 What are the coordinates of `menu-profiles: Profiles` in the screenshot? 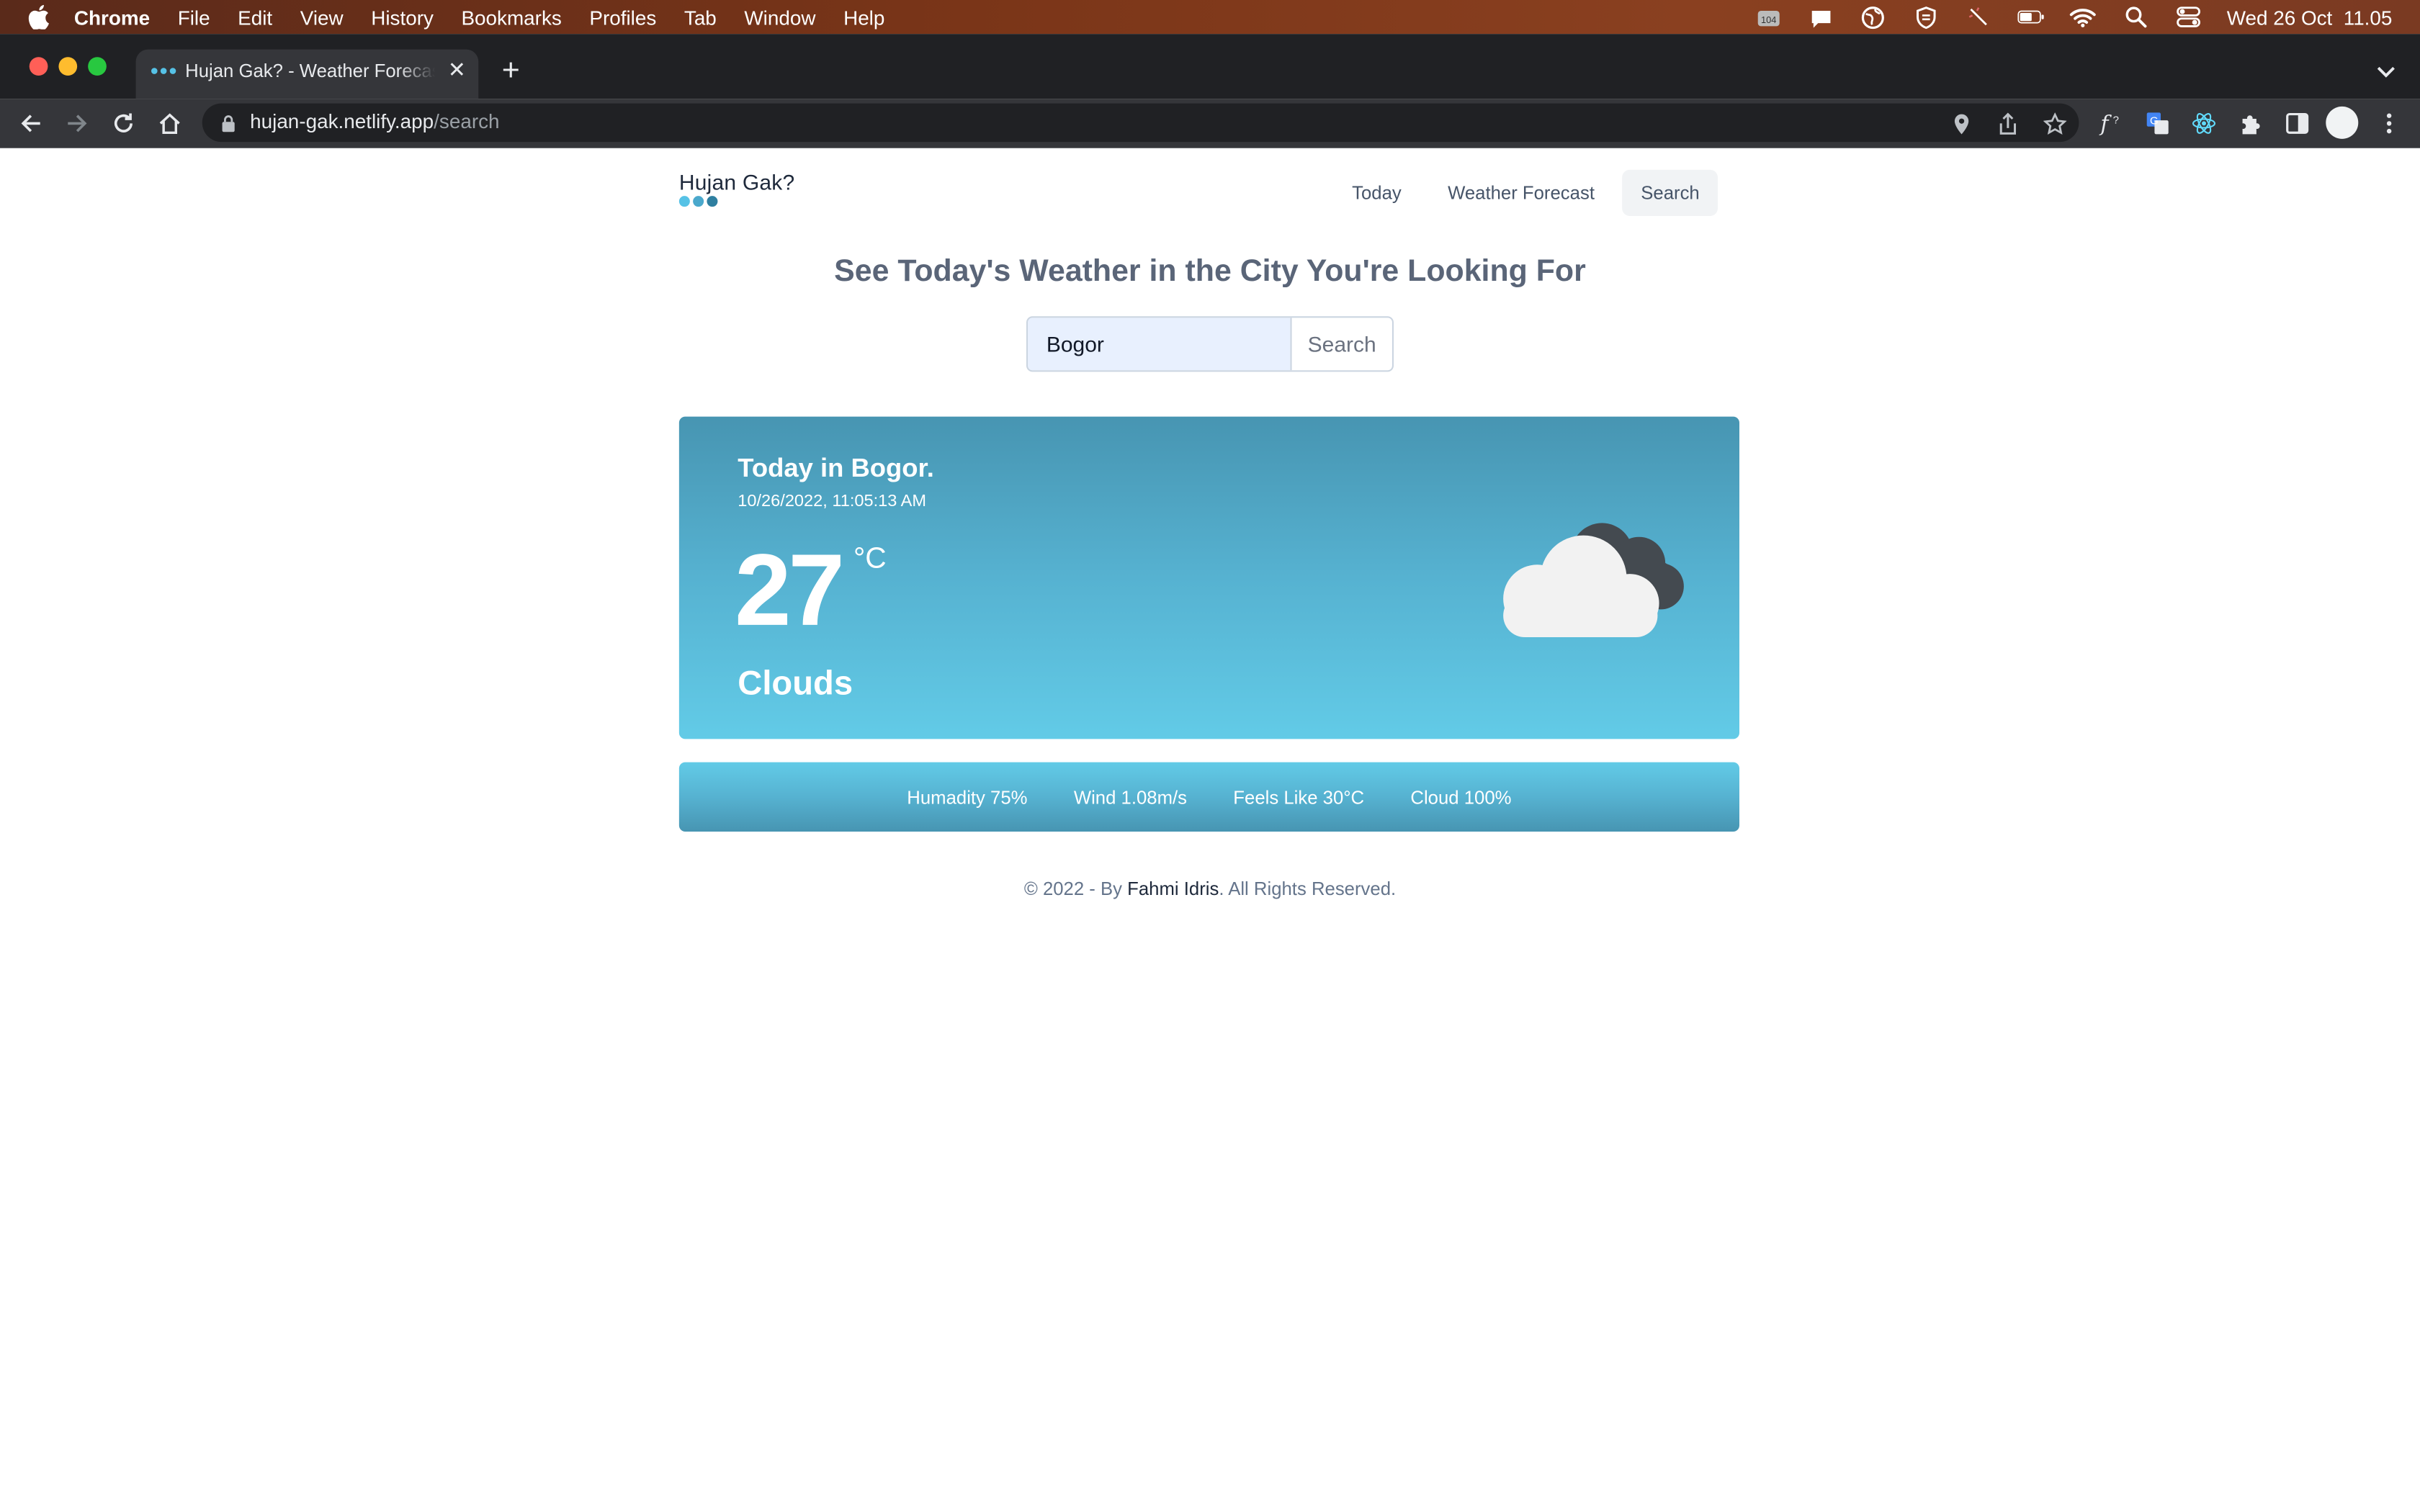 It's located at (622, 17).